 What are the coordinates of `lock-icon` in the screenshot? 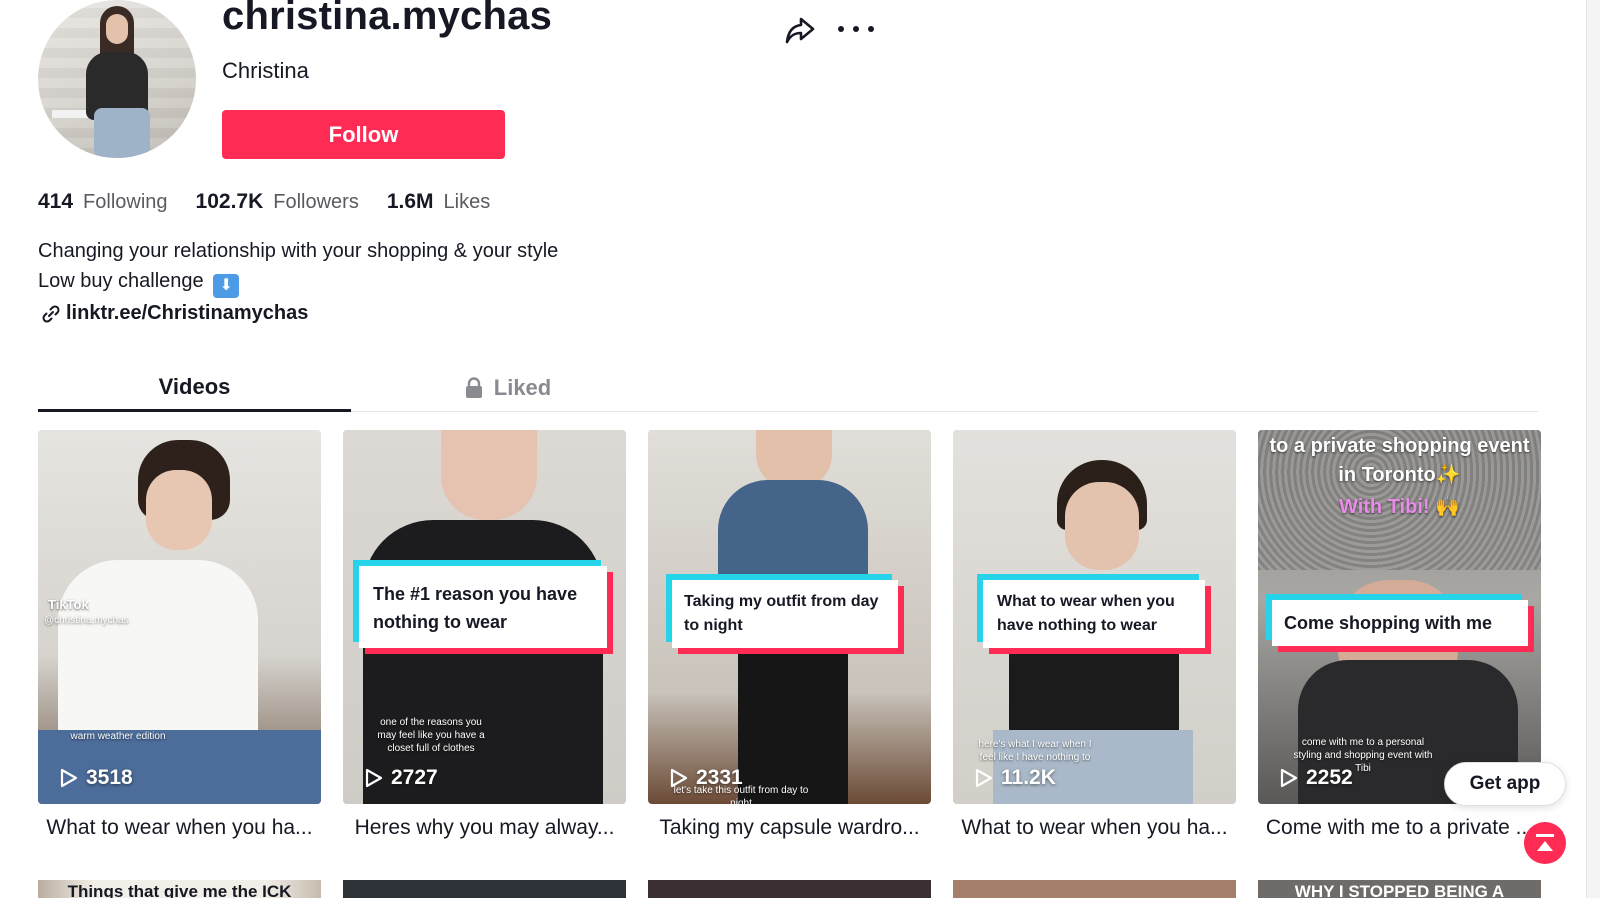 It's located at (473, 387).